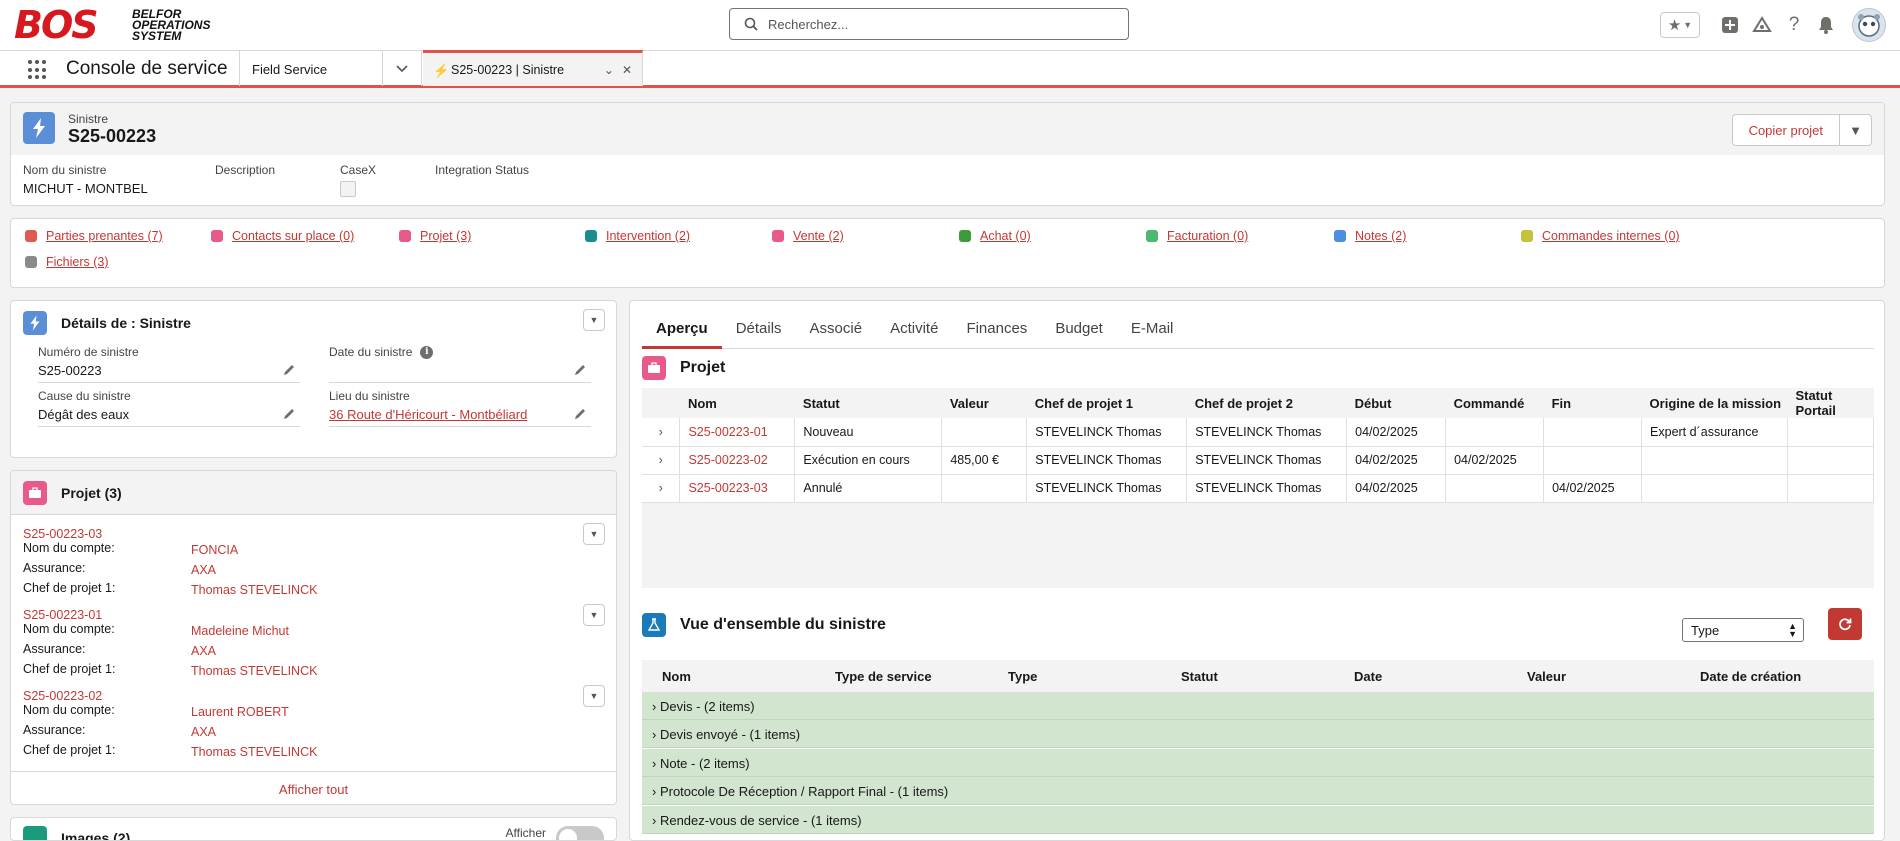 The image size is (1900, 841). I want to click on column-header: Début, so click(1396, 403).